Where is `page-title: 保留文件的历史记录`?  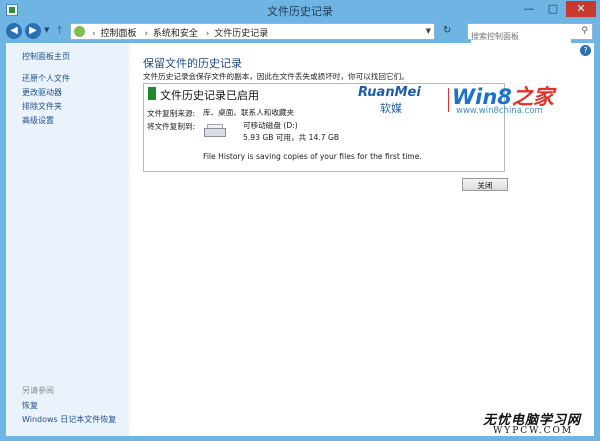 page-title: 保留文件的历史记录 is located at coordinates (192, 63).